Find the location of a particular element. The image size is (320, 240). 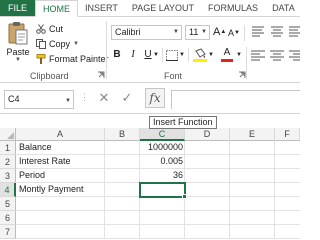

shrink-font-button: A▼ is located at coordinates (234, 33).